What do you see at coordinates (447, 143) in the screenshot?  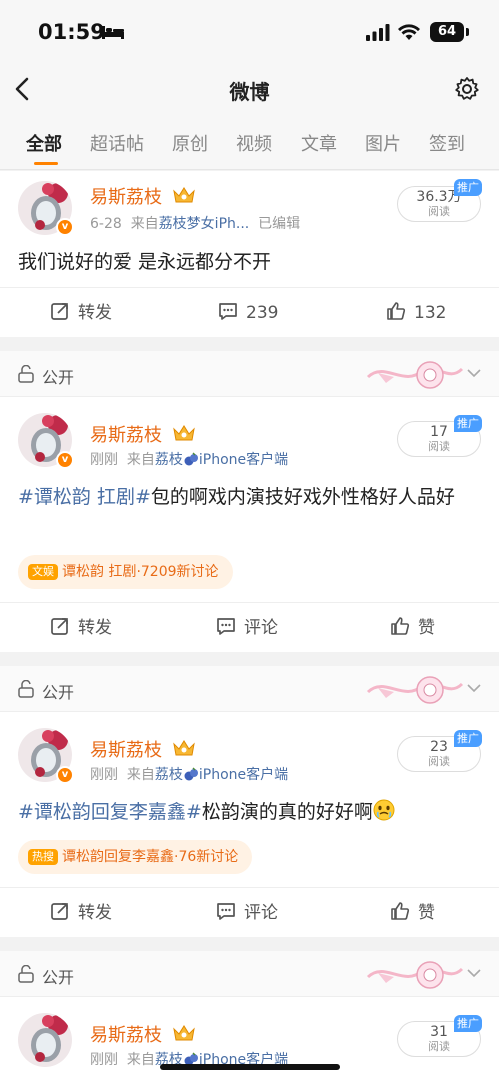 I see `tab-checkin: 签到` at bounding box center [447, 143].